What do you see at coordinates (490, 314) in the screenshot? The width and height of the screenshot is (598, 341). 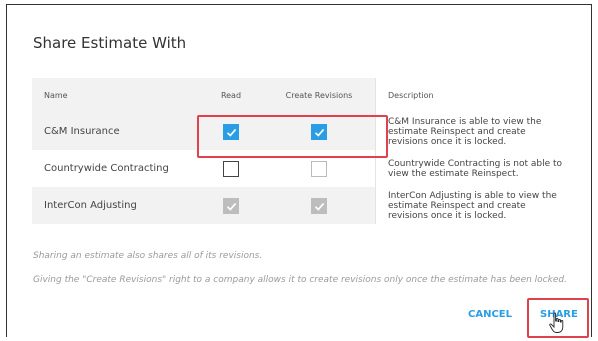 I see `cancel-button: CANCEL` at bounding box center [490, 314].